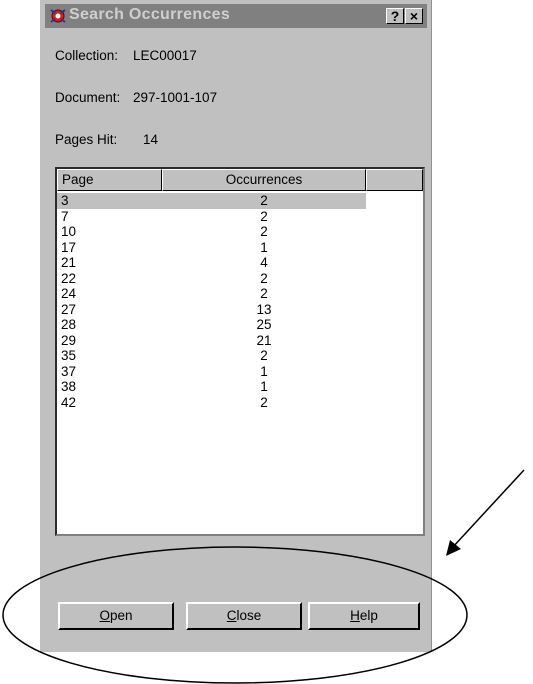 Image resolution: width=533 pixels, height=684 pixels. Describe the element at coordinates (453, 548) in the screenshot. I see `pointer-arrow-head` at that location.